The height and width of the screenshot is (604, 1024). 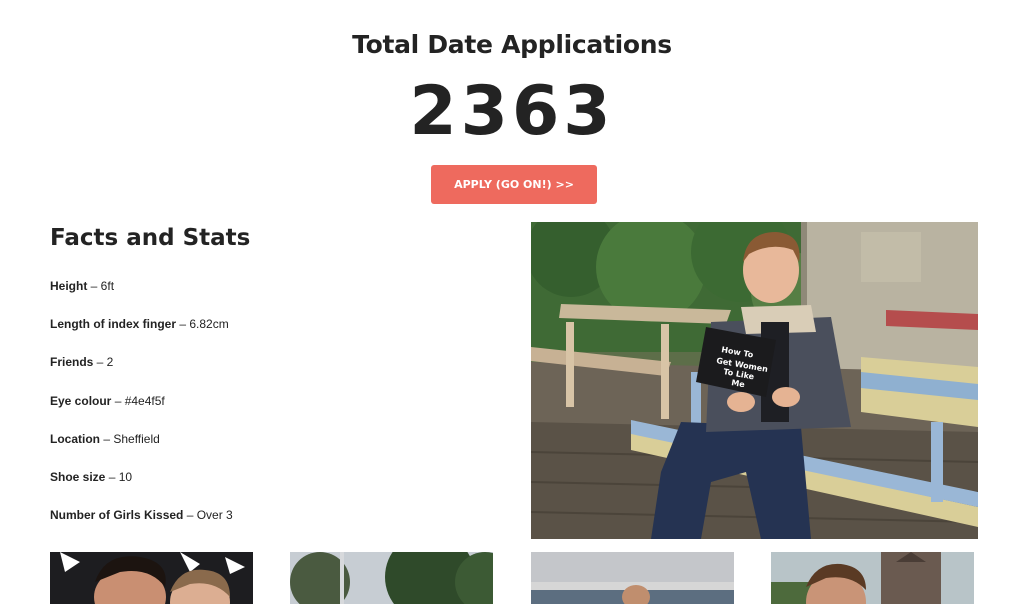 I want to click on apply-button: APPLY (GO ON!) >>, so click(x=514, y=184).